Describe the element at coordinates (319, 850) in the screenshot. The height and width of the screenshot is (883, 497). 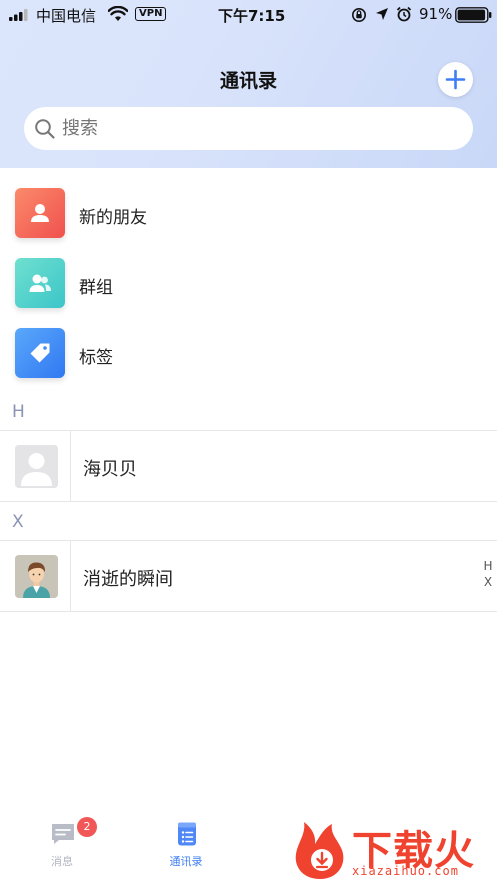
I see `flame-download-icon` at that location.